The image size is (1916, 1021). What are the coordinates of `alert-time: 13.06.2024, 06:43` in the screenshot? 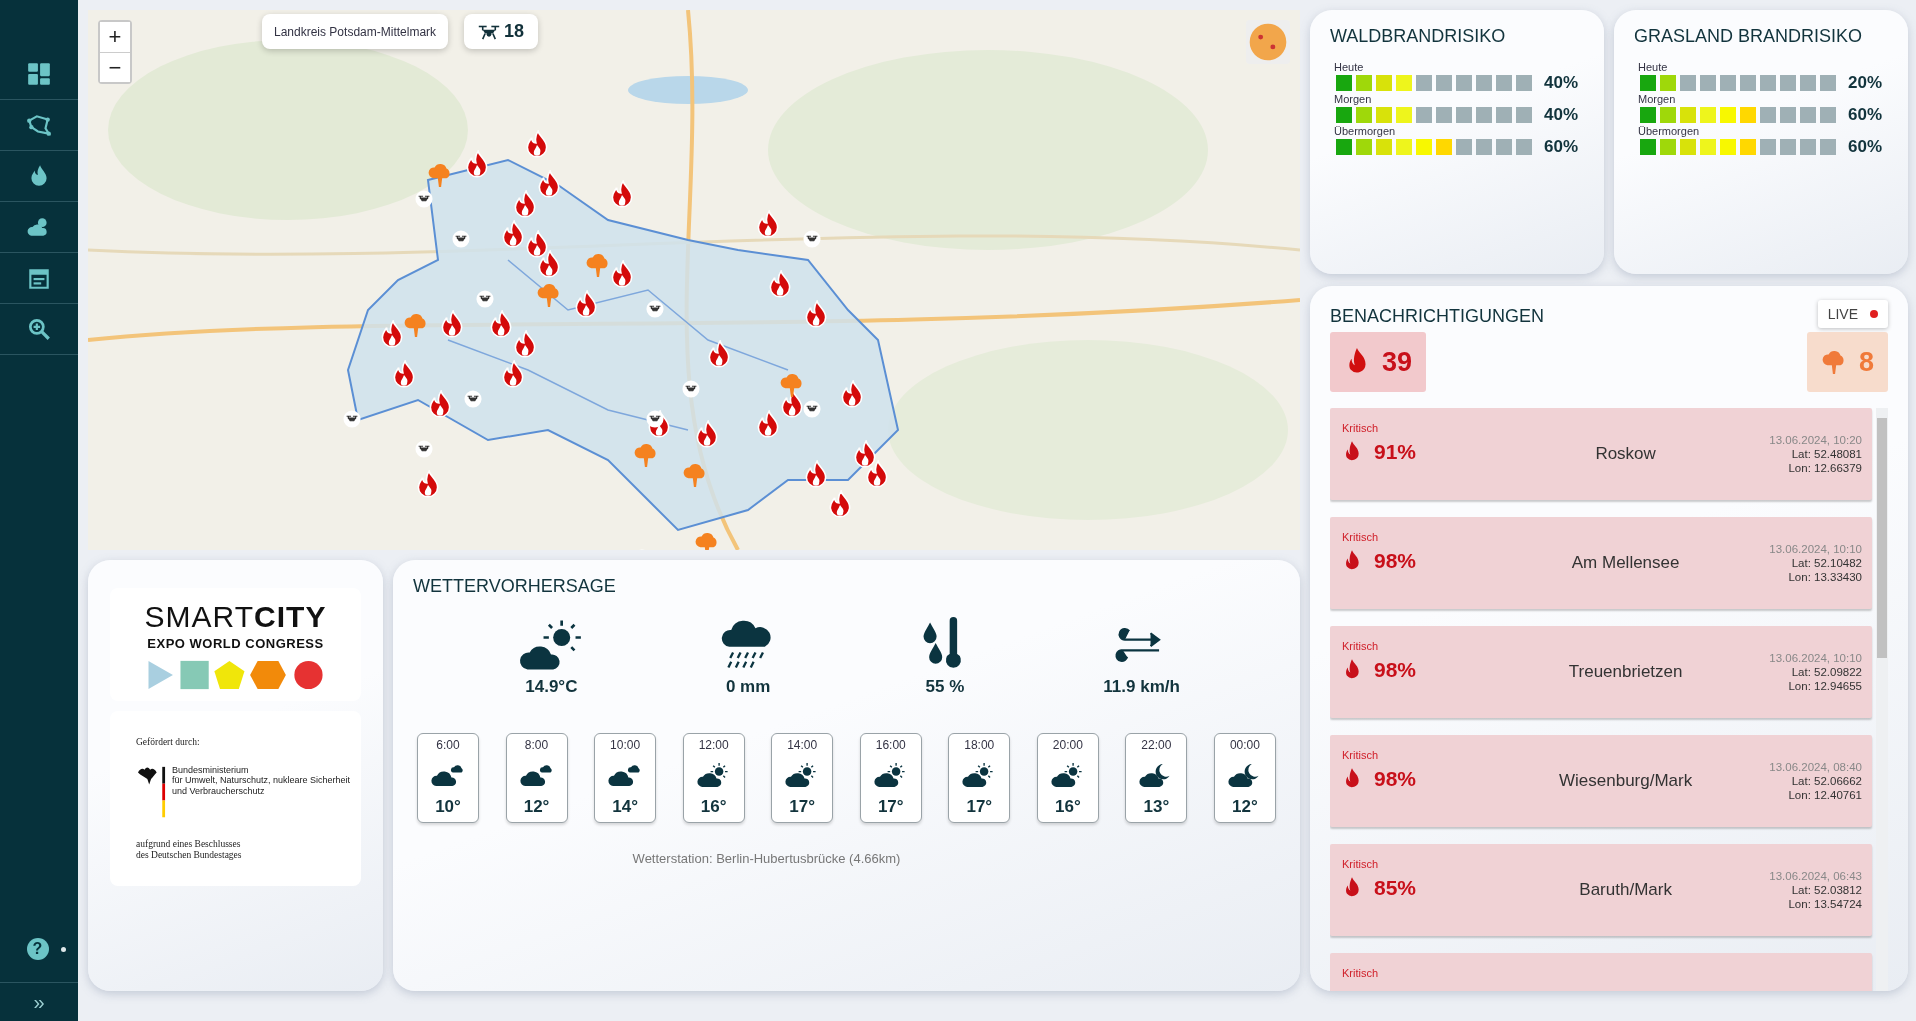 It's located at (1815, 876).